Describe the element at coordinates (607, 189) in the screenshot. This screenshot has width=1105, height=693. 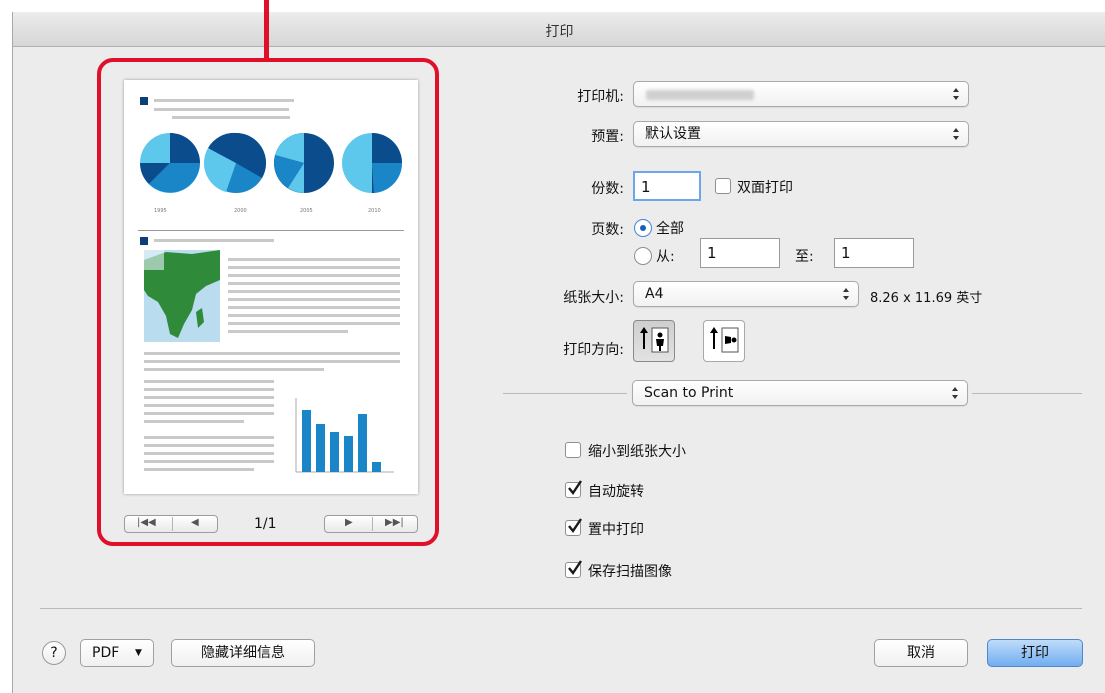
I see `copies-label: 份数:` at that location.